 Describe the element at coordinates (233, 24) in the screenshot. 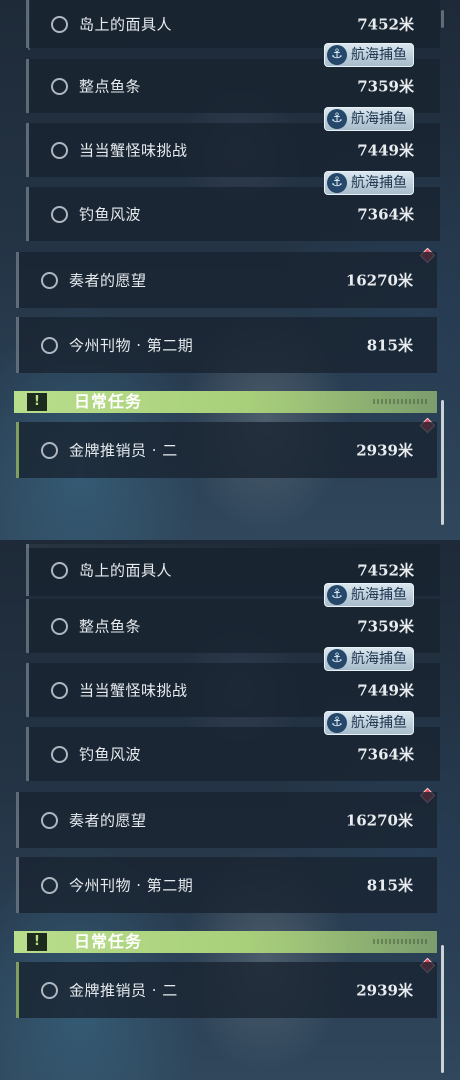

I see `quest-row: 岛上的面具人 7452米` at that location.